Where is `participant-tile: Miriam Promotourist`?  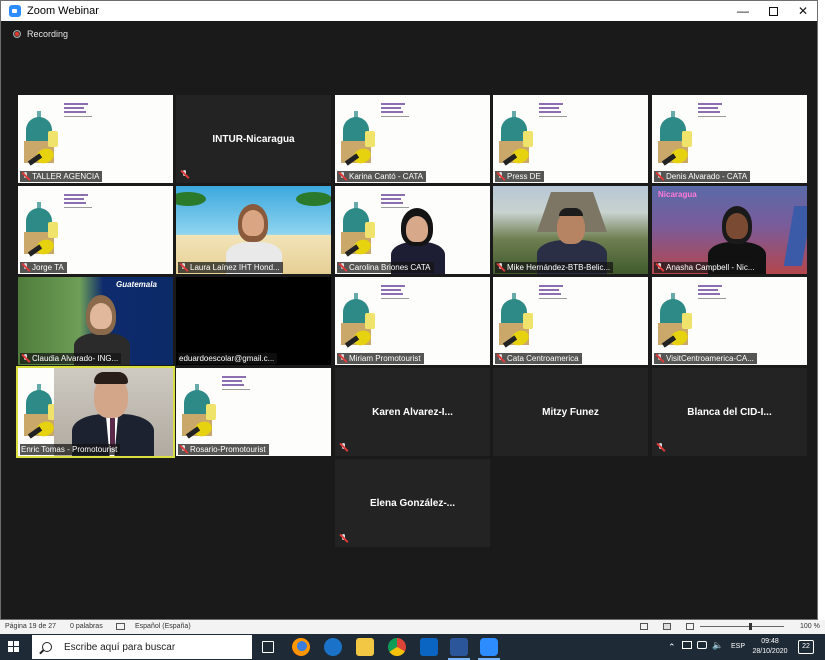 participant-tile: Miriam Promotourist is located at coordinates (412, 321).